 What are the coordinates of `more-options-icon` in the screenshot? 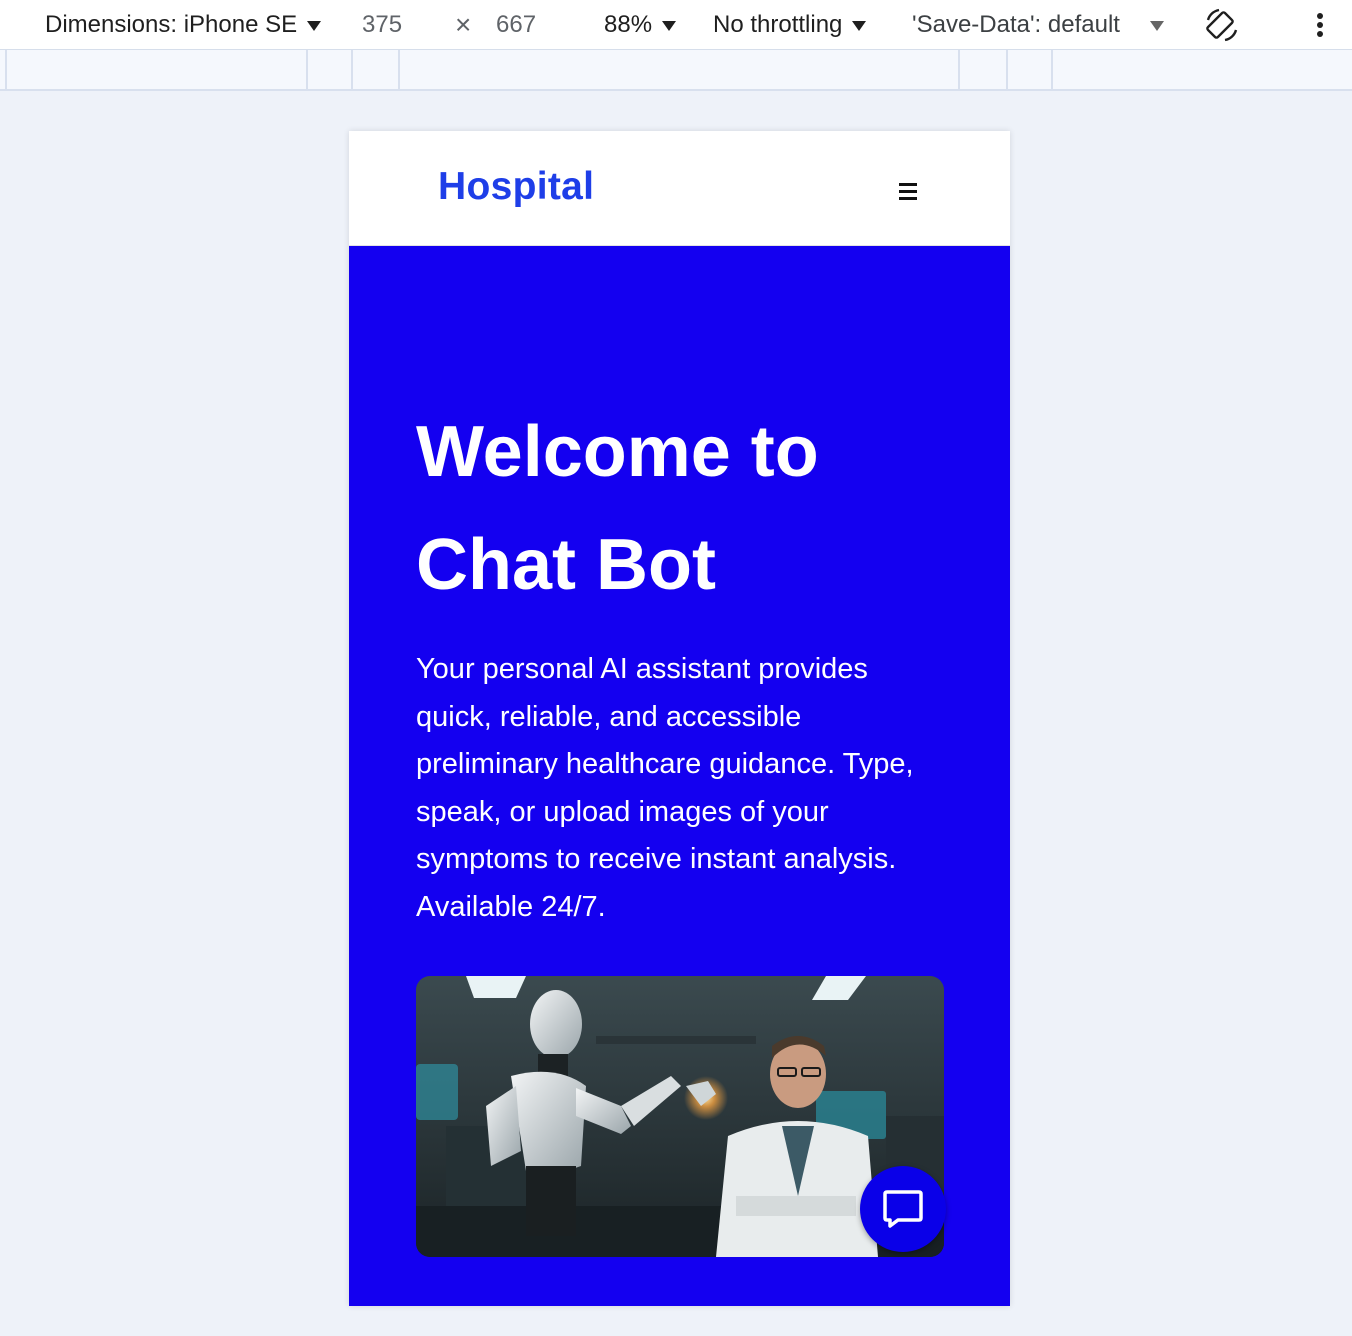 It's located at (1320, 25).